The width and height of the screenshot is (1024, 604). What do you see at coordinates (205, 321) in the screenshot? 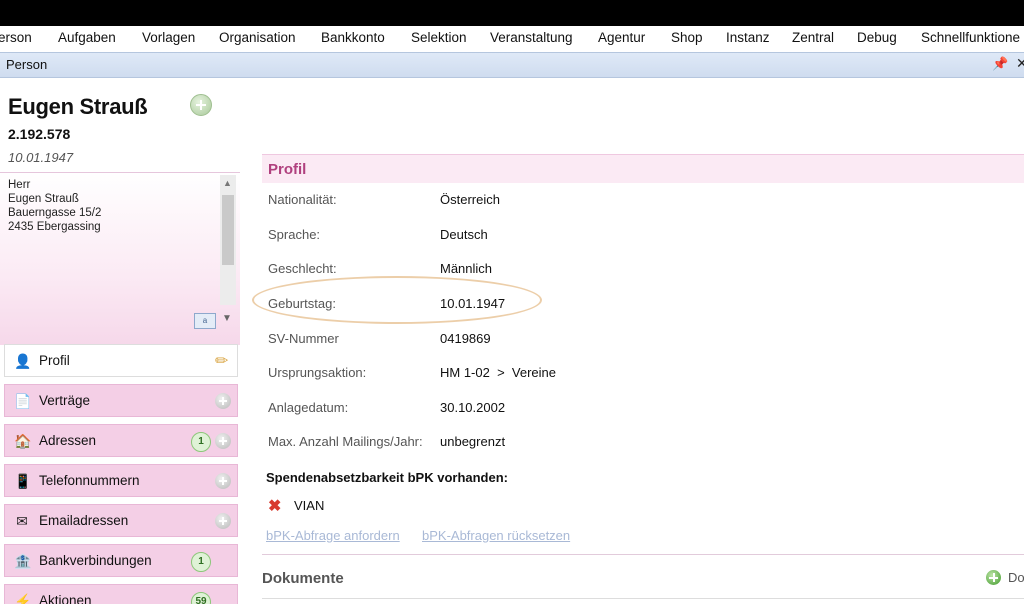
I see `address-card-icon: a` at bounding box center [205, 321].